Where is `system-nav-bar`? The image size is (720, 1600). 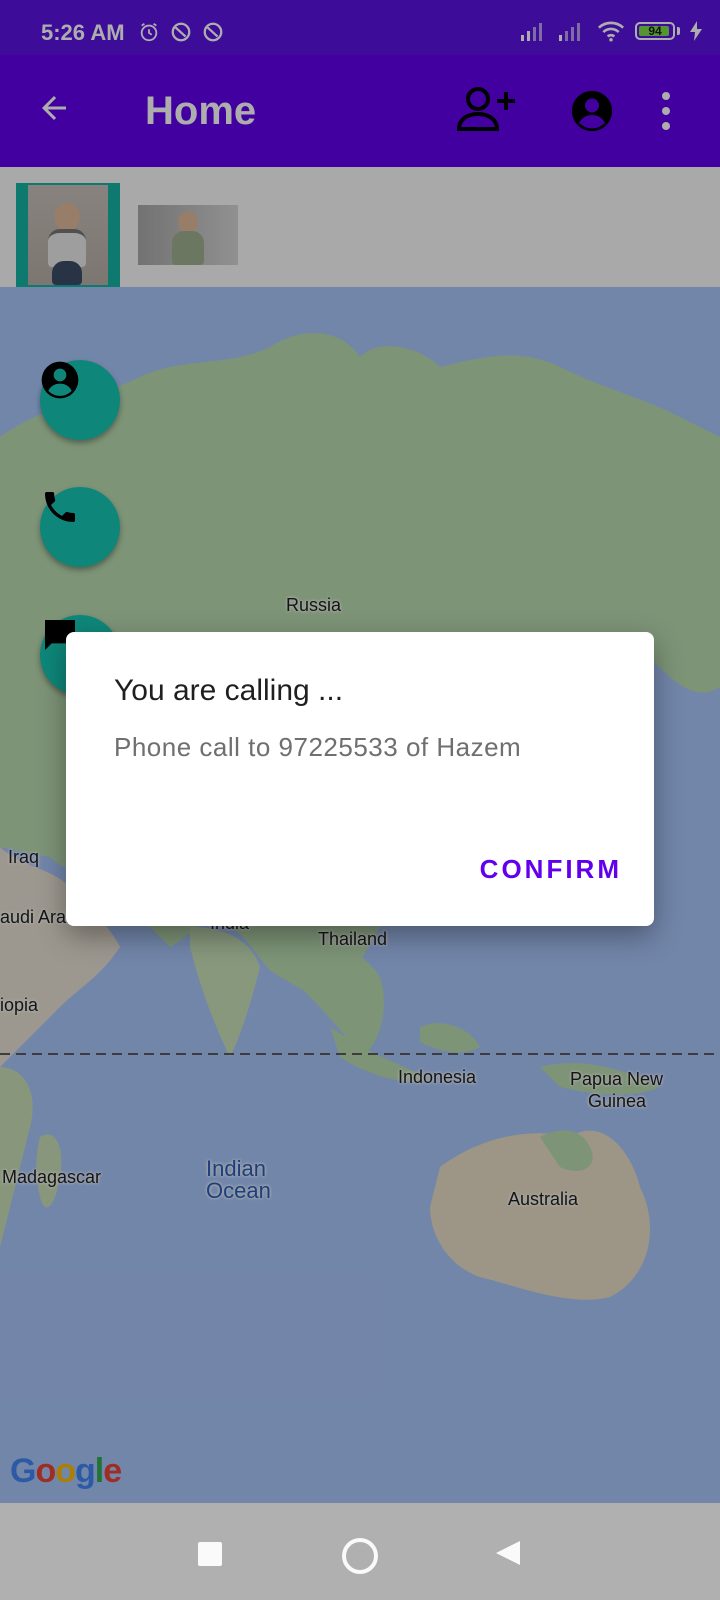 system-nav-bar is located at coordinates (360, 1551).